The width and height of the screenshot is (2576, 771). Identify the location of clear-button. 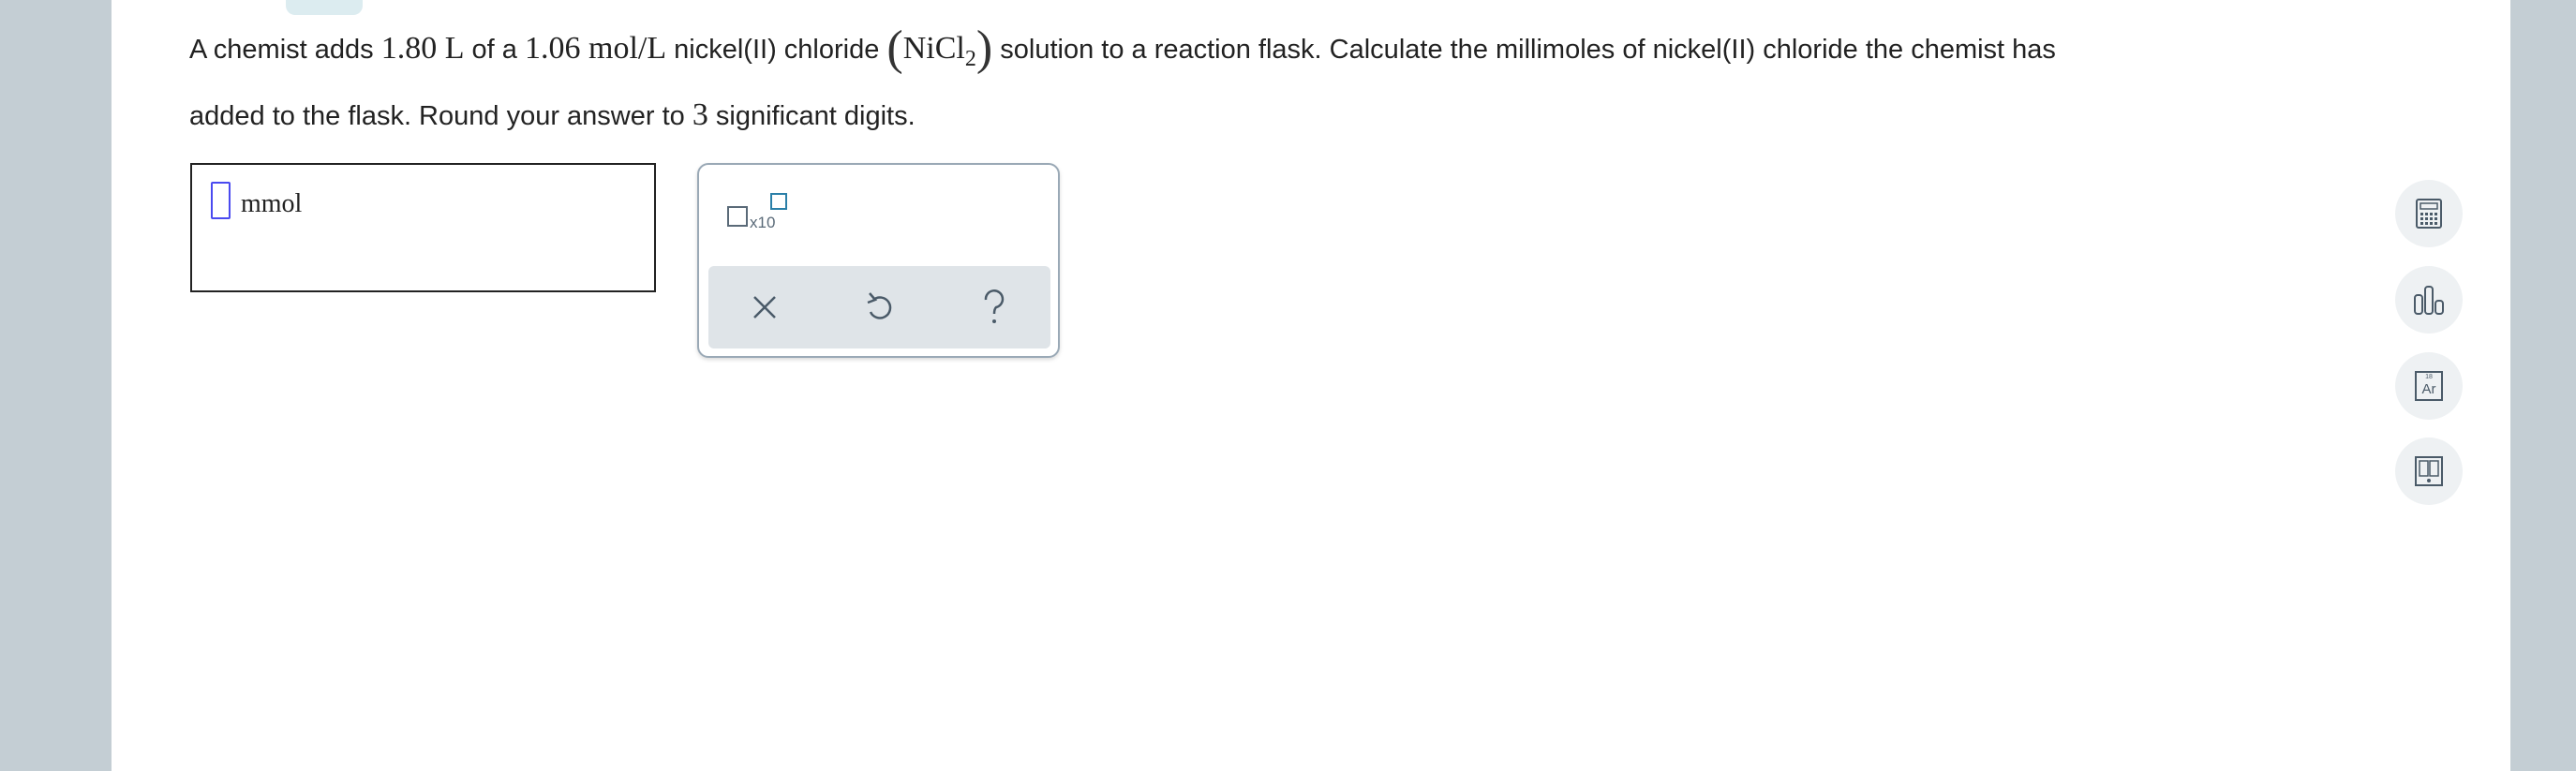
(765, 307).